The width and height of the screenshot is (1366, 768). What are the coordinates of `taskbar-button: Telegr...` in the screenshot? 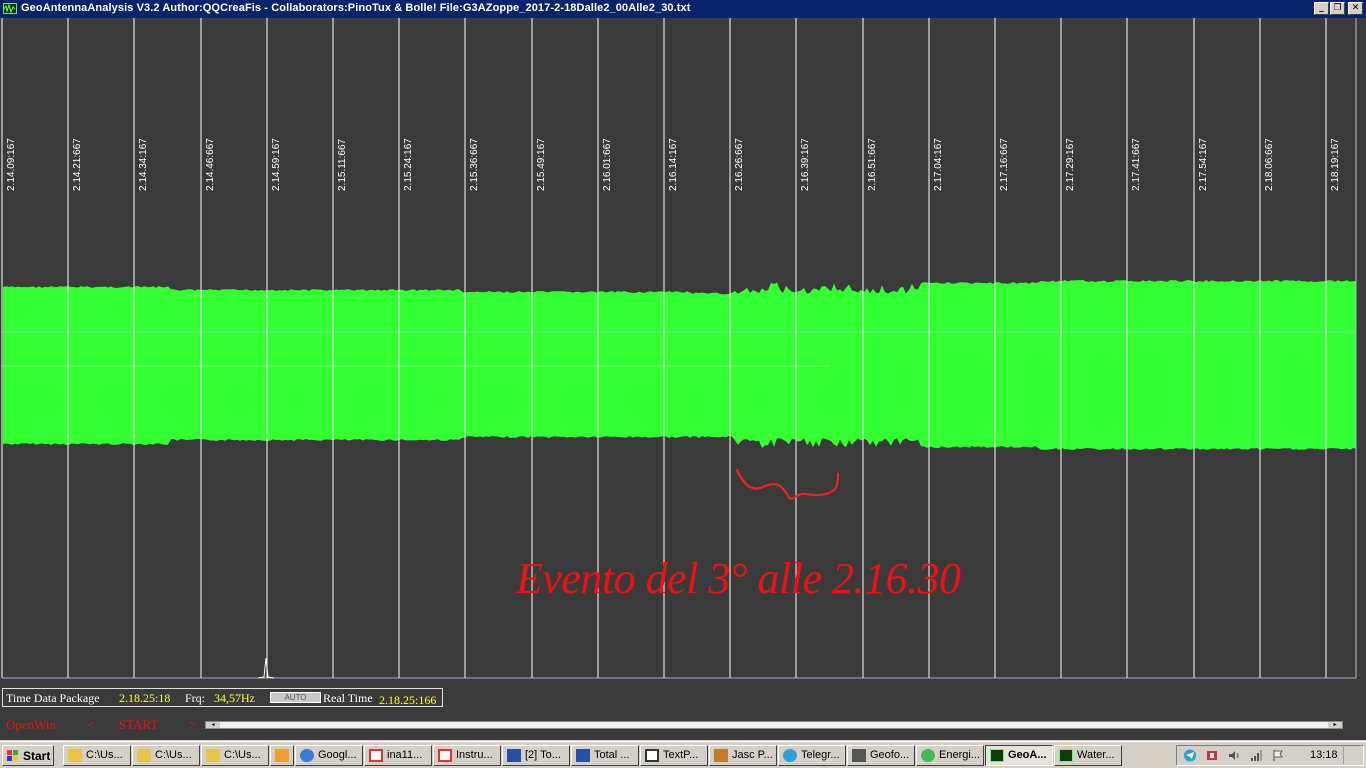 It's located at (812, 755).